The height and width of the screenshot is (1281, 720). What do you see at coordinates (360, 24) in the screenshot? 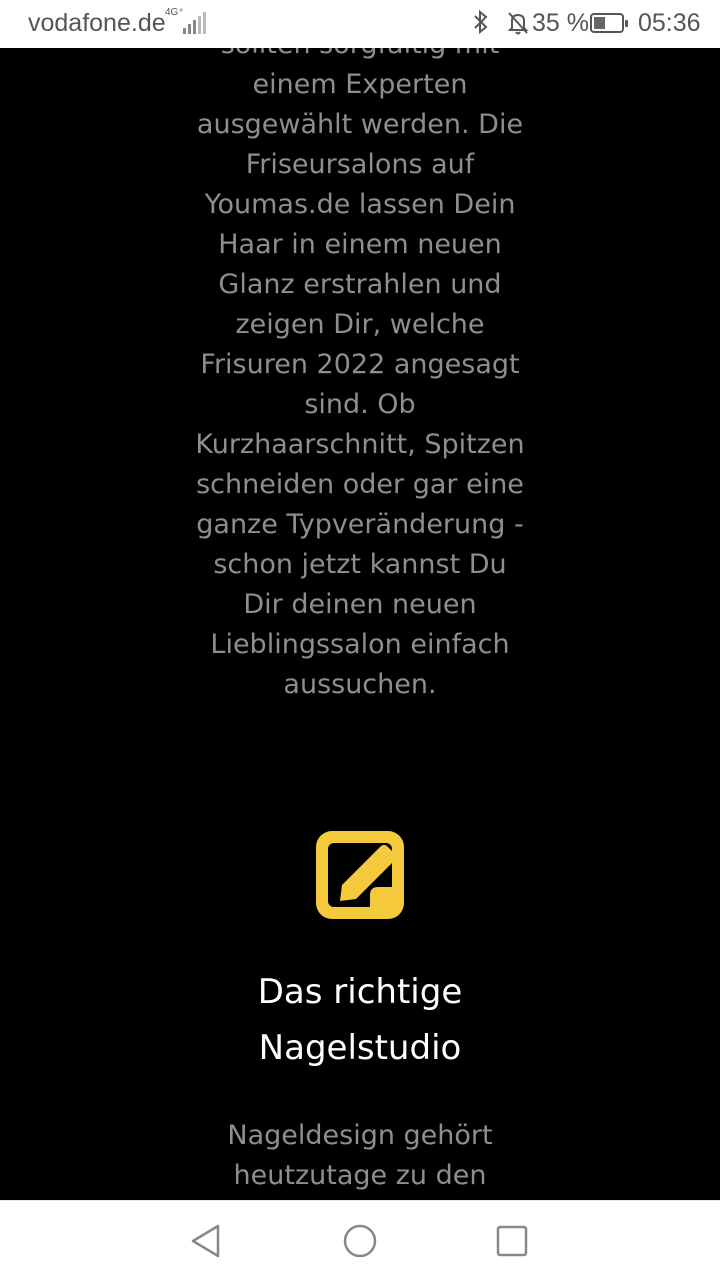
I see `status-bar: vodafone.de 4G⁺ 35 % 05:36` at bounding box center [360, 24].